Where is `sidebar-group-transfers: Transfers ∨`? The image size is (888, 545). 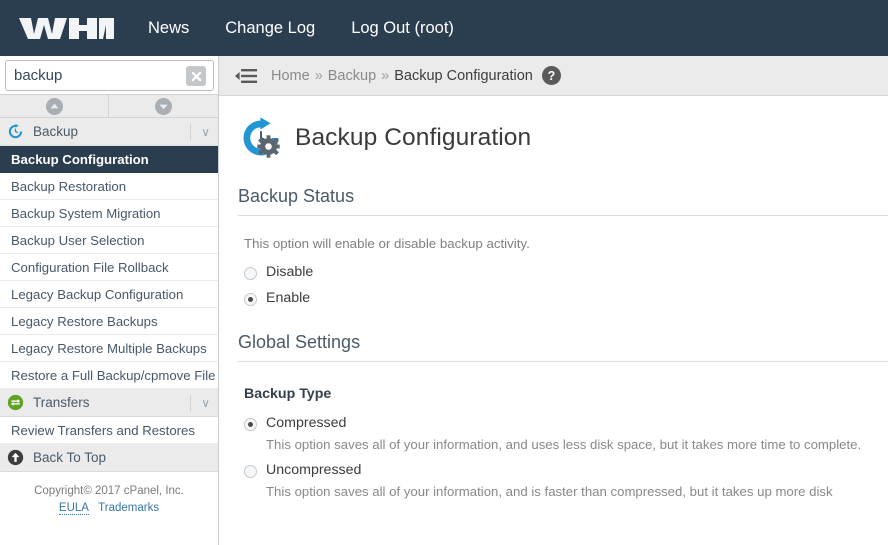 sidebar-group-transfers: Transfers ∨ is located at coordinates (109, 403).